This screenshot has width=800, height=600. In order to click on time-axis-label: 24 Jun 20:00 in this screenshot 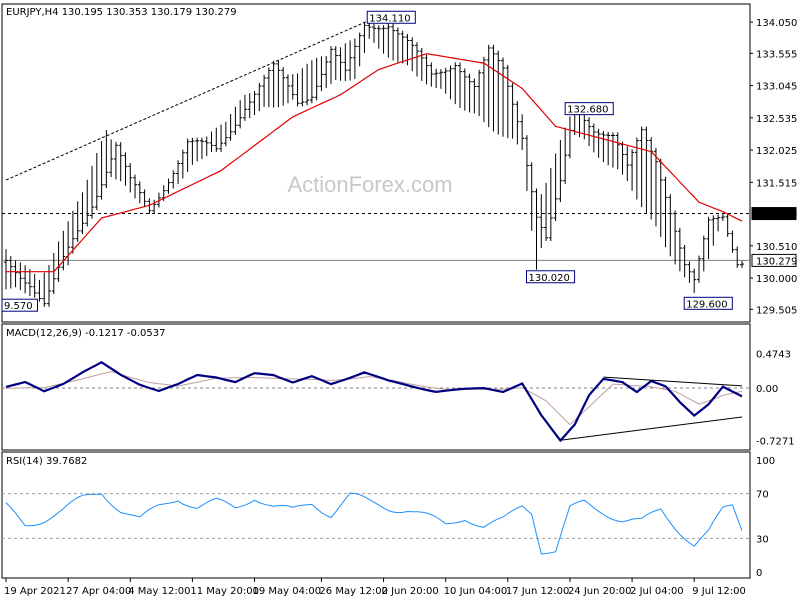, I will do `click(600, 591)`.